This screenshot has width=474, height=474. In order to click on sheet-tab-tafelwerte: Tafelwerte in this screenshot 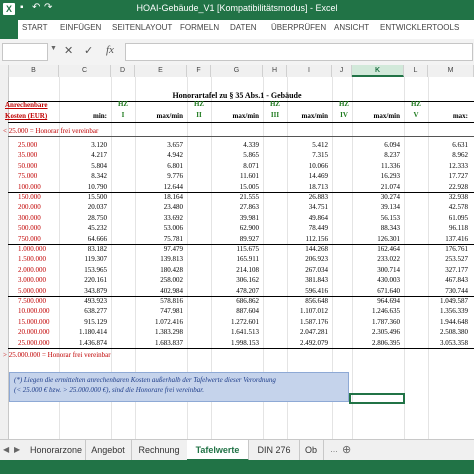, I will do `click(218, 450)`.